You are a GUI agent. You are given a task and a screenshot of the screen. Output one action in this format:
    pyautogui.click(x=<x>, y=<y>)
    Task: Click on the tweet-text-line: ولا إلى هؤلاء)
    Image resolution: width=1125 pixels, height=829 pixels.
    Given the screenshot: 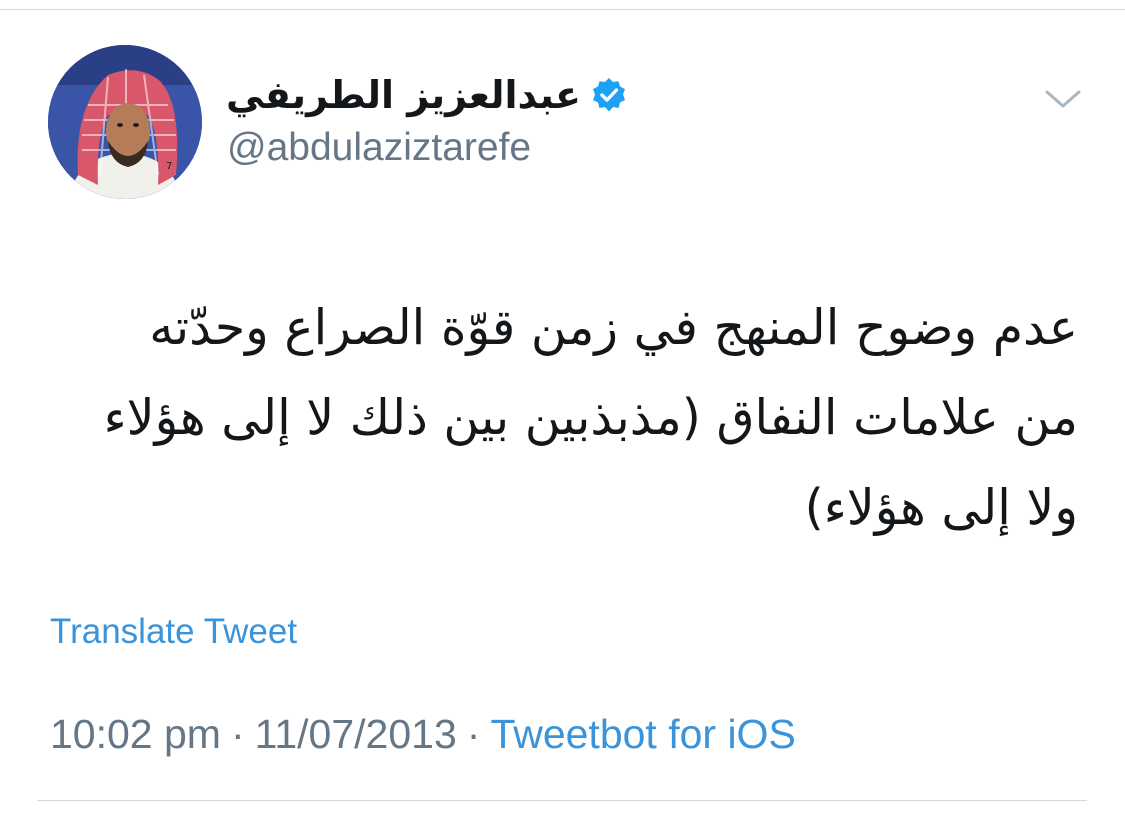 What is the action you would take?
    pyautogui.click(x=941, y=507)
    